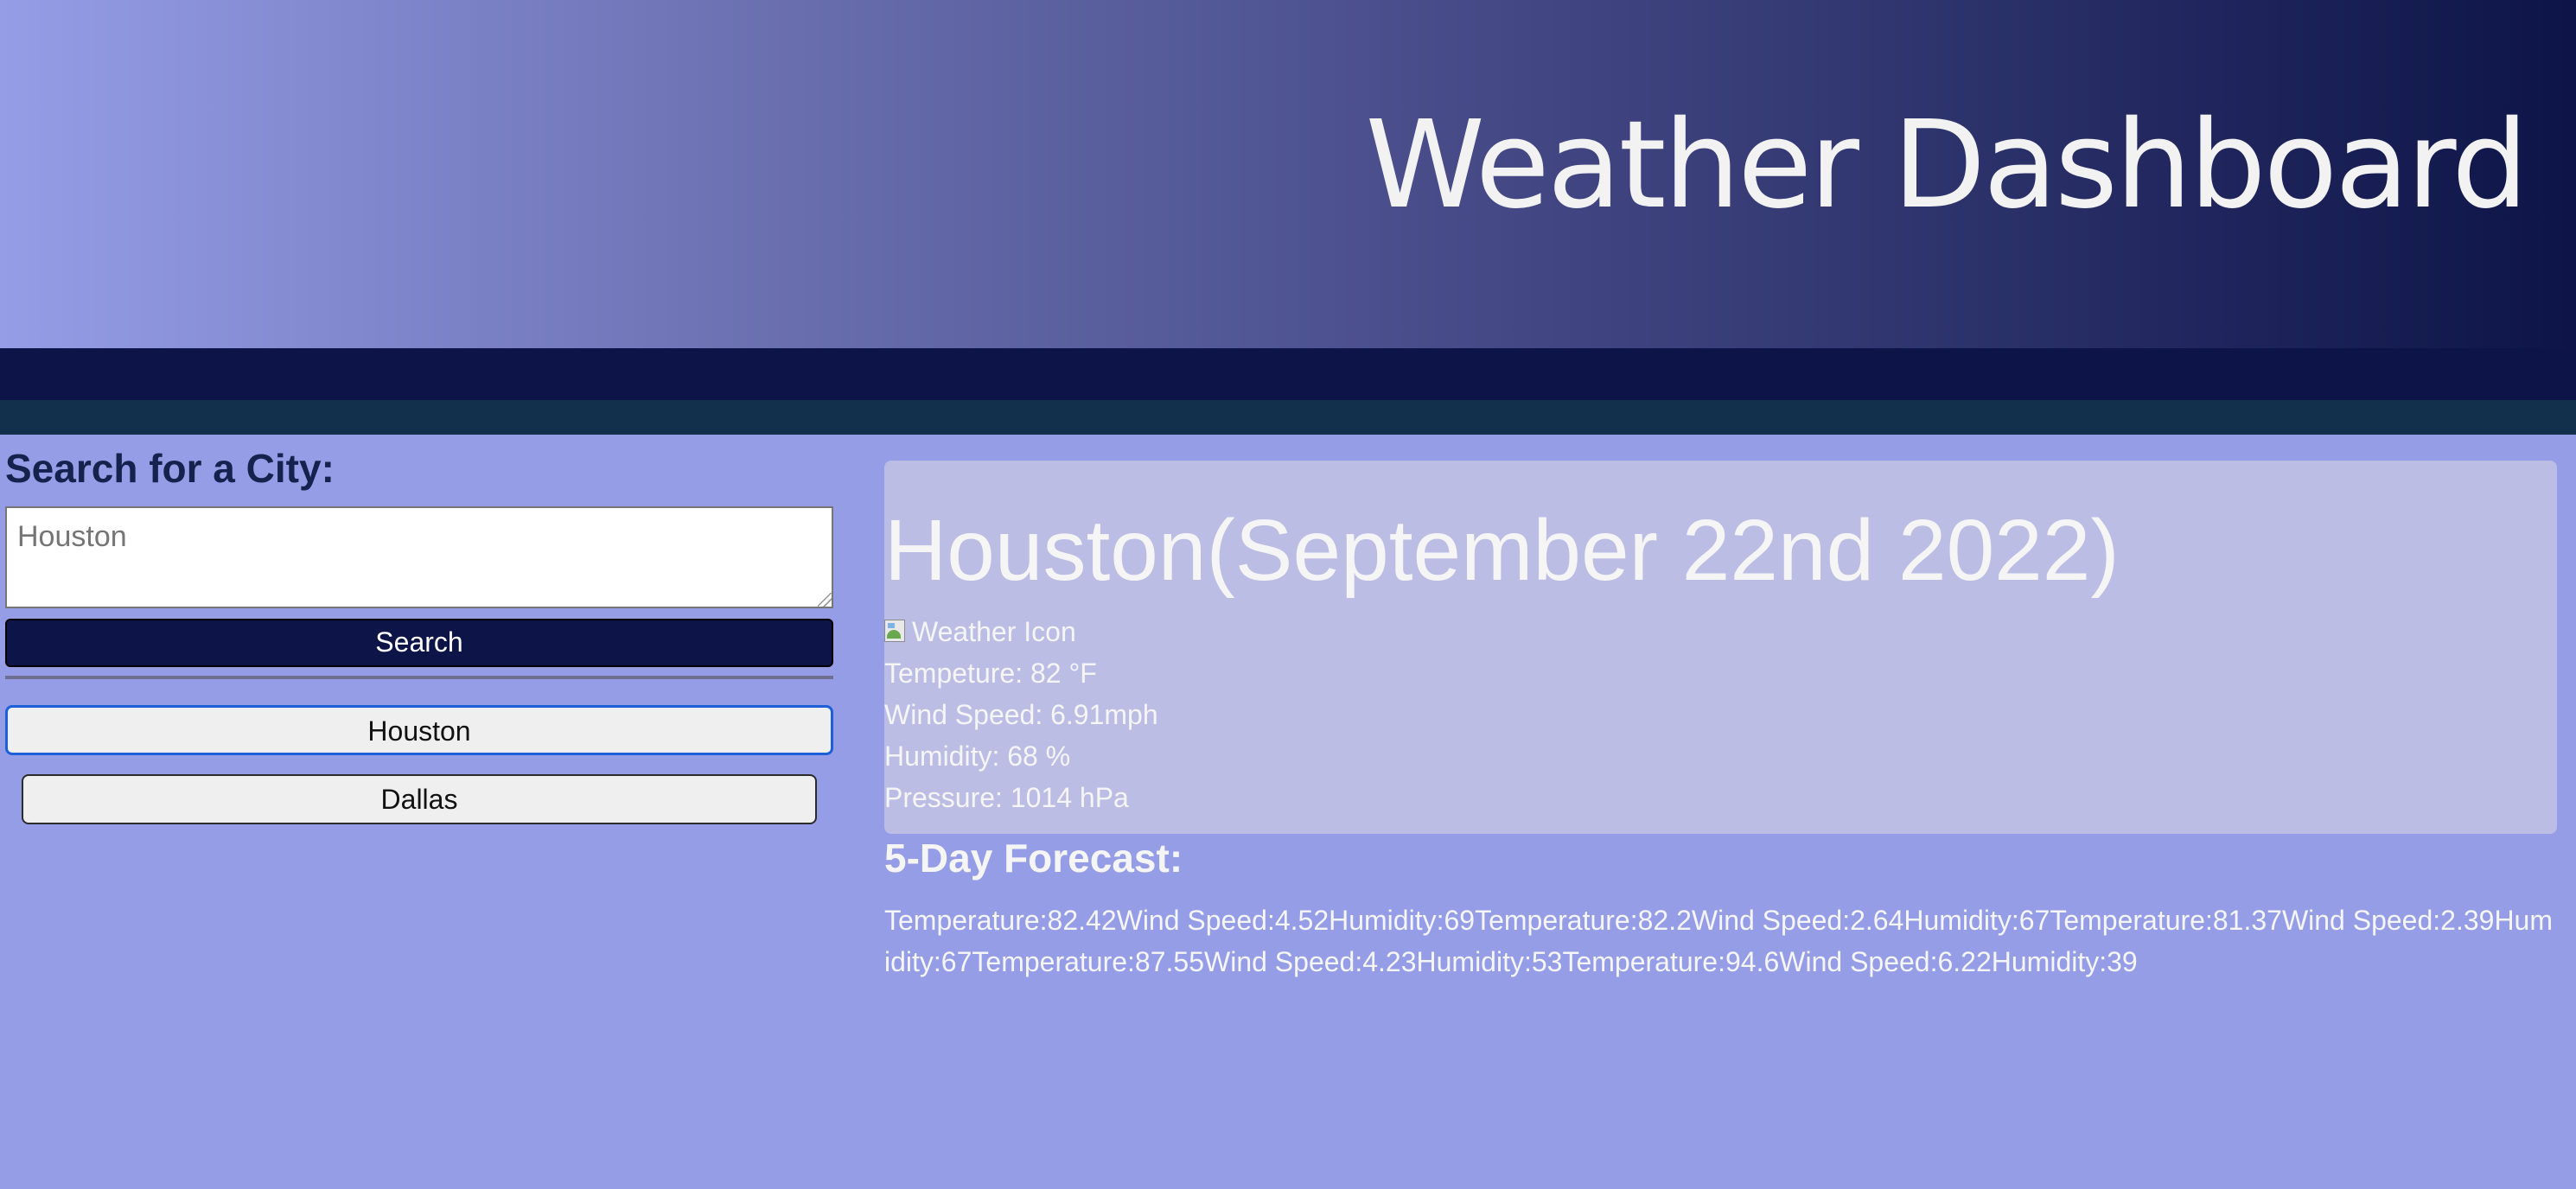  What do you see at coordinates (1088, 962) in the screenshot?
I see `forecast-day-4-temperature: Temperature:87.55` at bounding box center [1088, 962].